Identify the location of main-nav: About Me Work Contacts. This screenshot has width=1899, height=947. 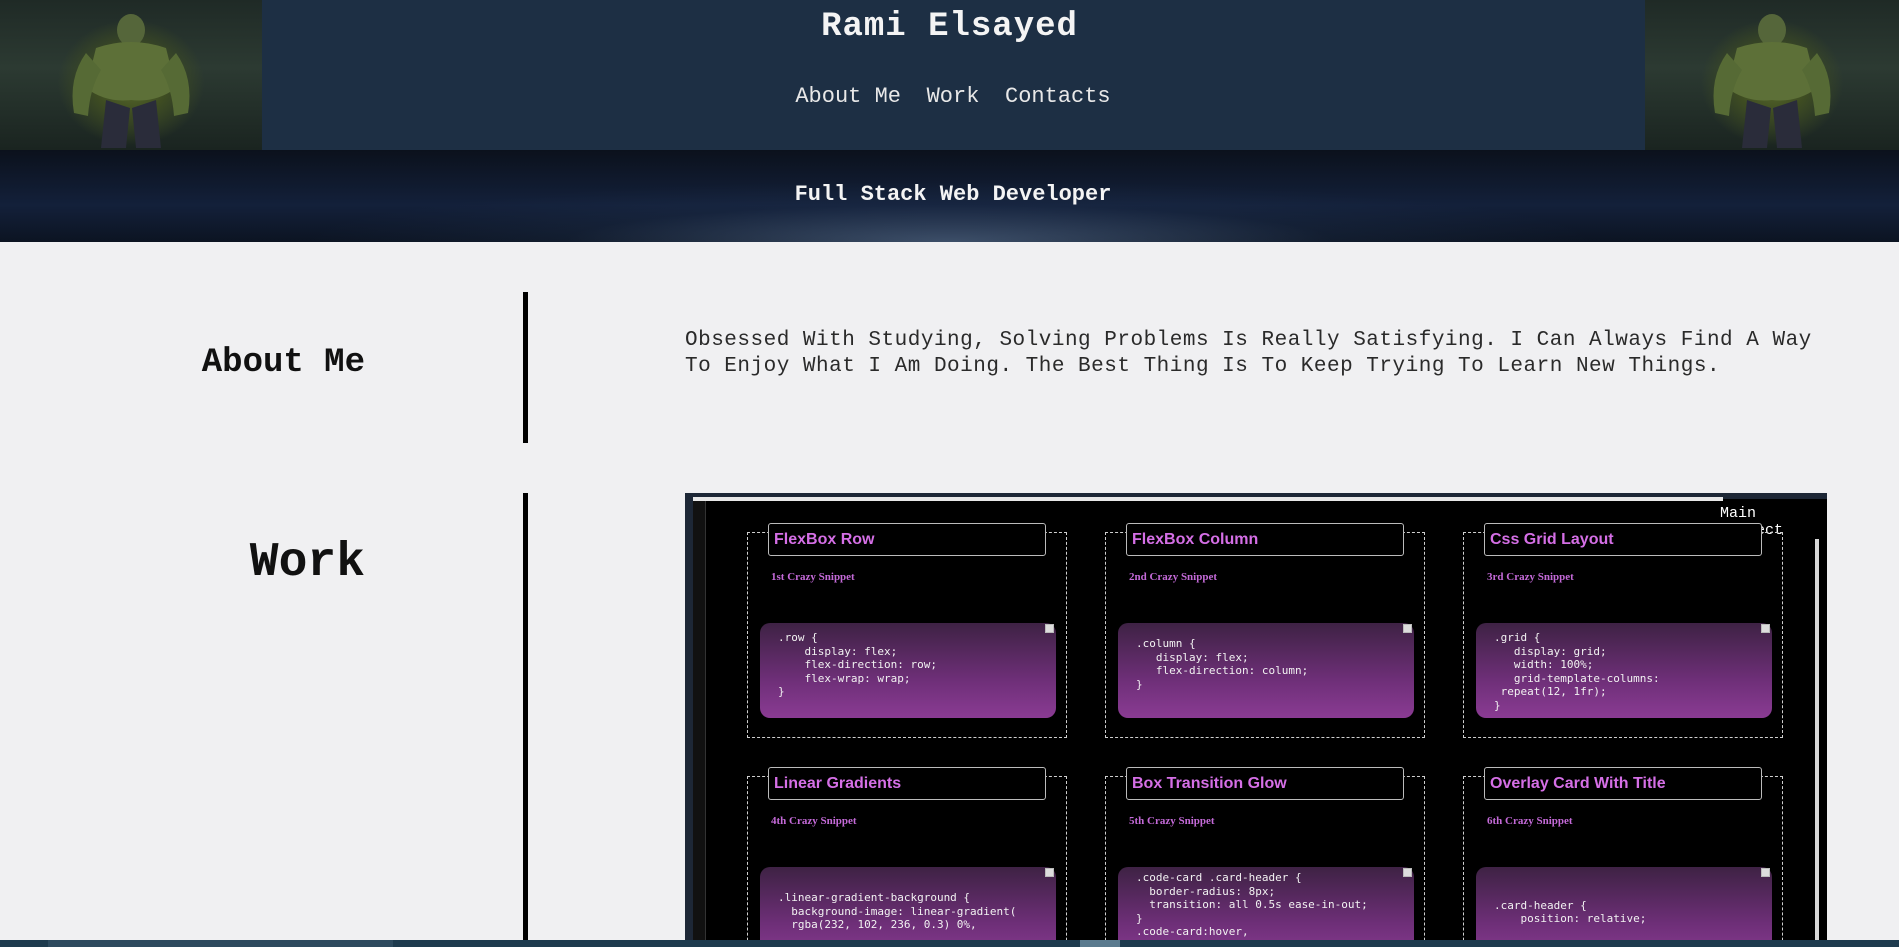
(949, 96).